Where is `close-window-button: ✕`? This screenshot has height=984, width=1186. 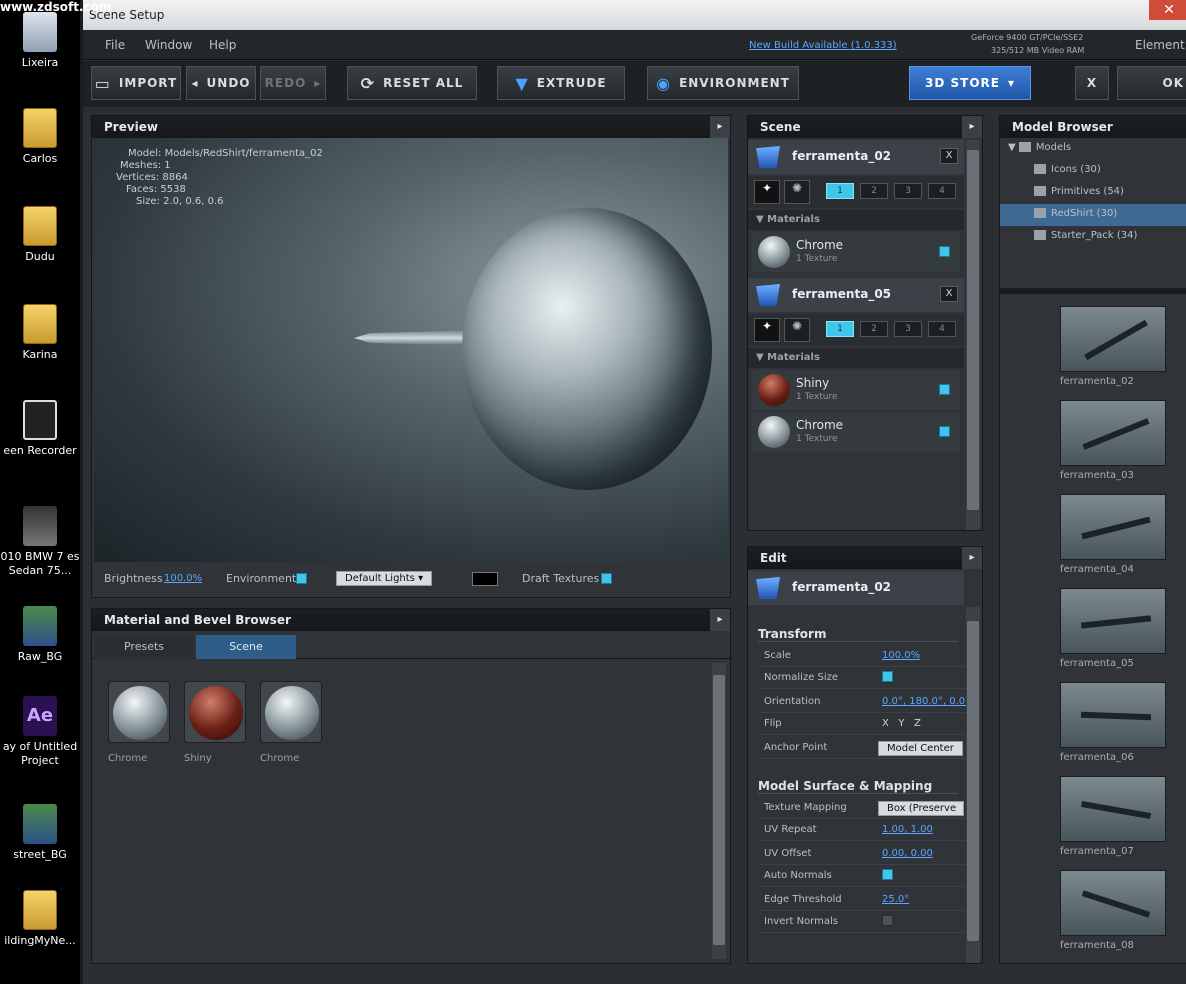 close-window-button: ✕ is located at coordinates (1167, 10).